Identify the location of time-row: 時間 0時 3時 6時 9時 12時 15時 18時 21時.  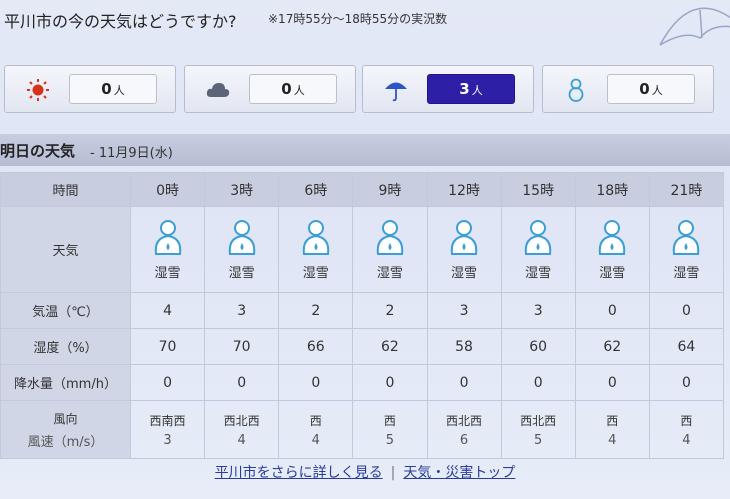
(362, 189).